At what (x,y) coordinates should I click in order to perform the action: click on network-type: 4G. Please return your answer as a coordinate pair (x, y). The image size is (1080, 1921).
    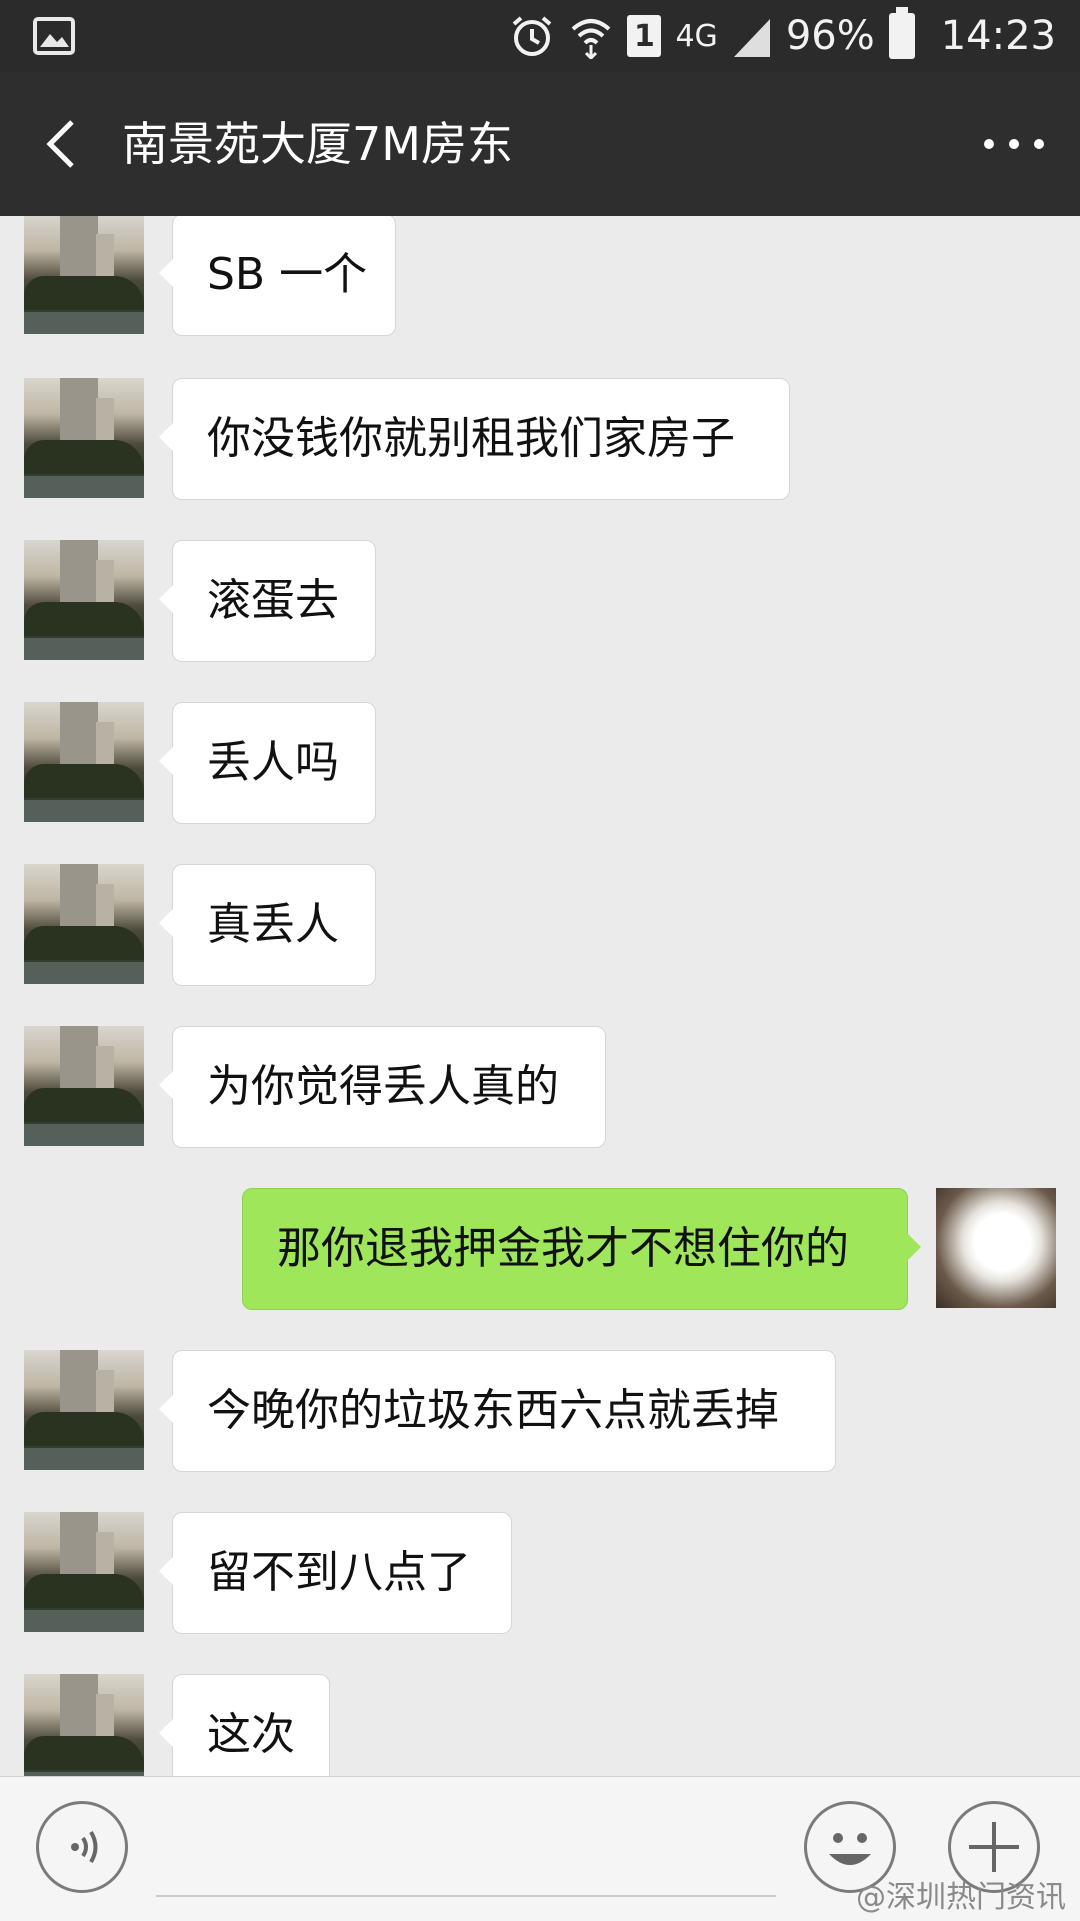
    Looking at the image, I should click on (696, 36).